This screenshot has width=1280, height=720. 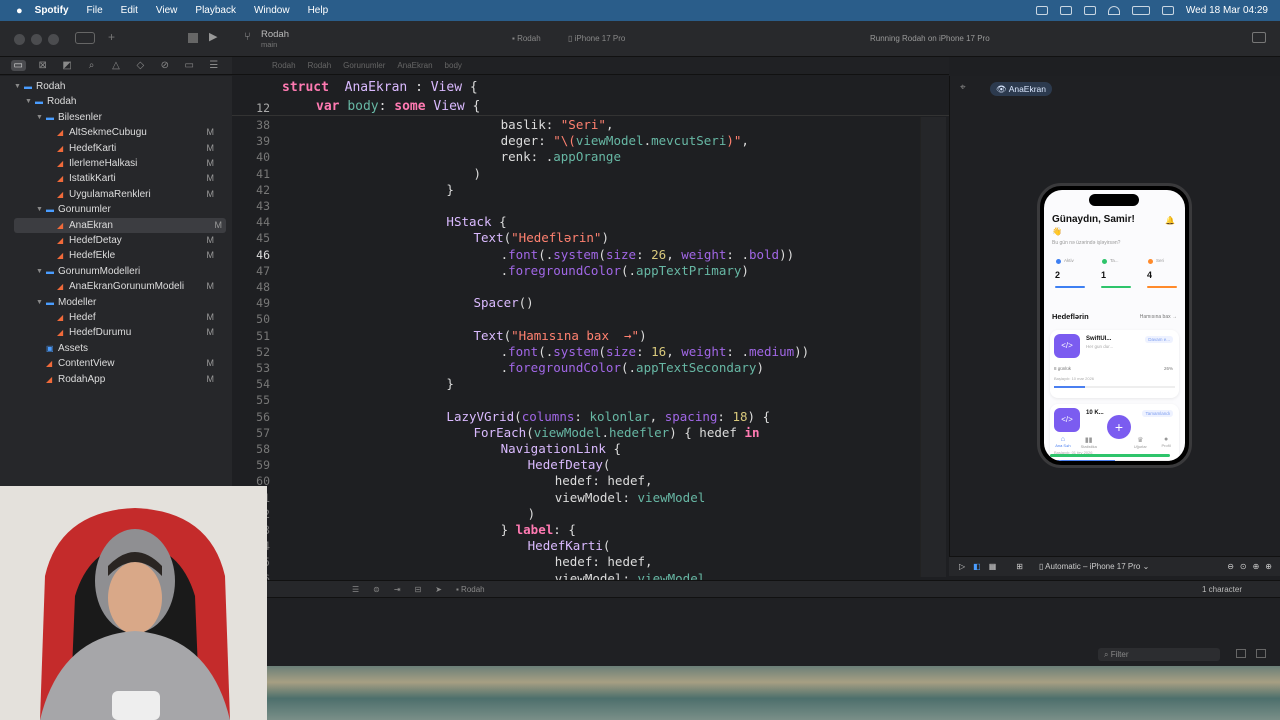 I want to click on code-line: ForEach(viewModel.hedefler) { hedef in, so click(x=617, y=432).